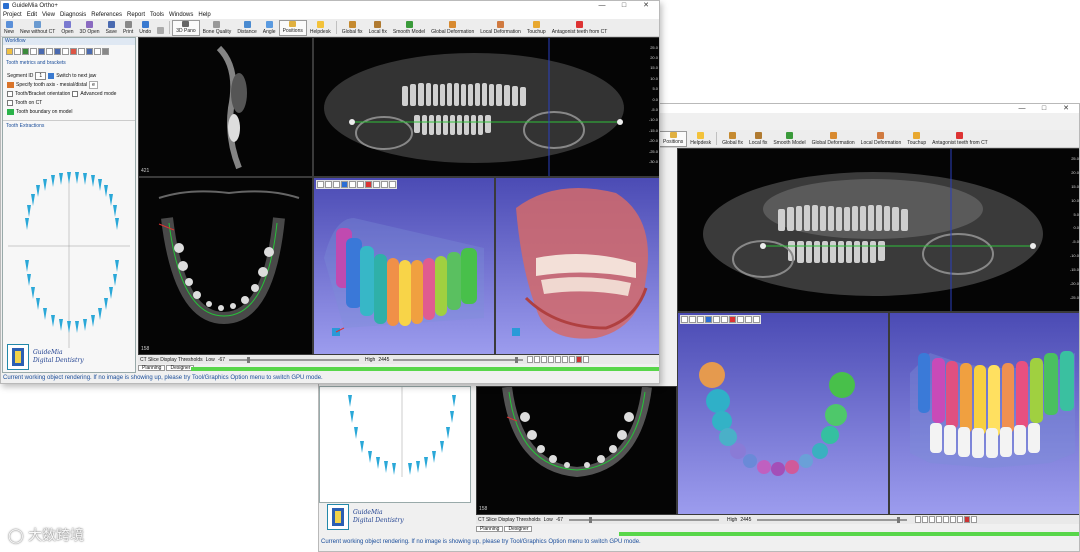  I want to click on toolbar-save: Save, so click(111, 28).